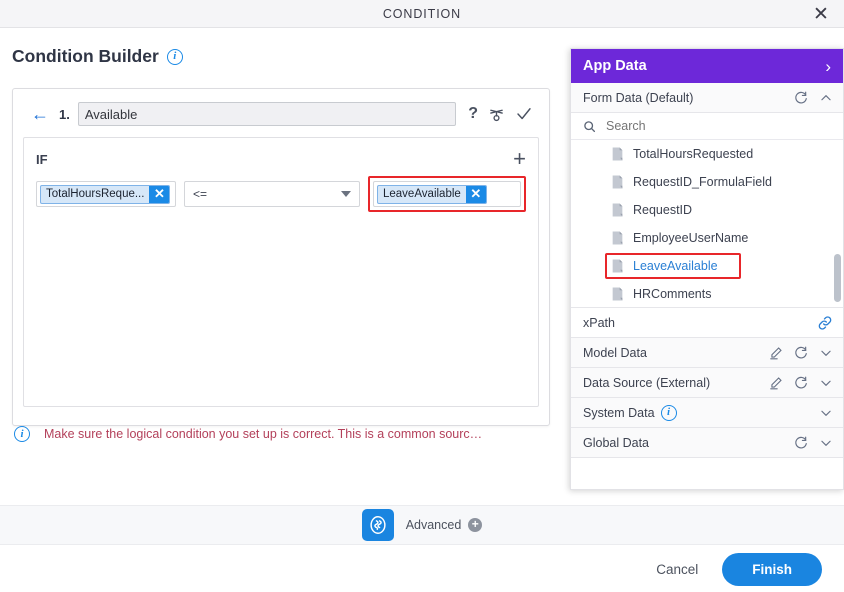 Image resolution: width=844 pixels, height=592 pixels. Describe the element at coordinates (707, 413) in the screenshot. I see `section-system-data: System Data i` at that location.